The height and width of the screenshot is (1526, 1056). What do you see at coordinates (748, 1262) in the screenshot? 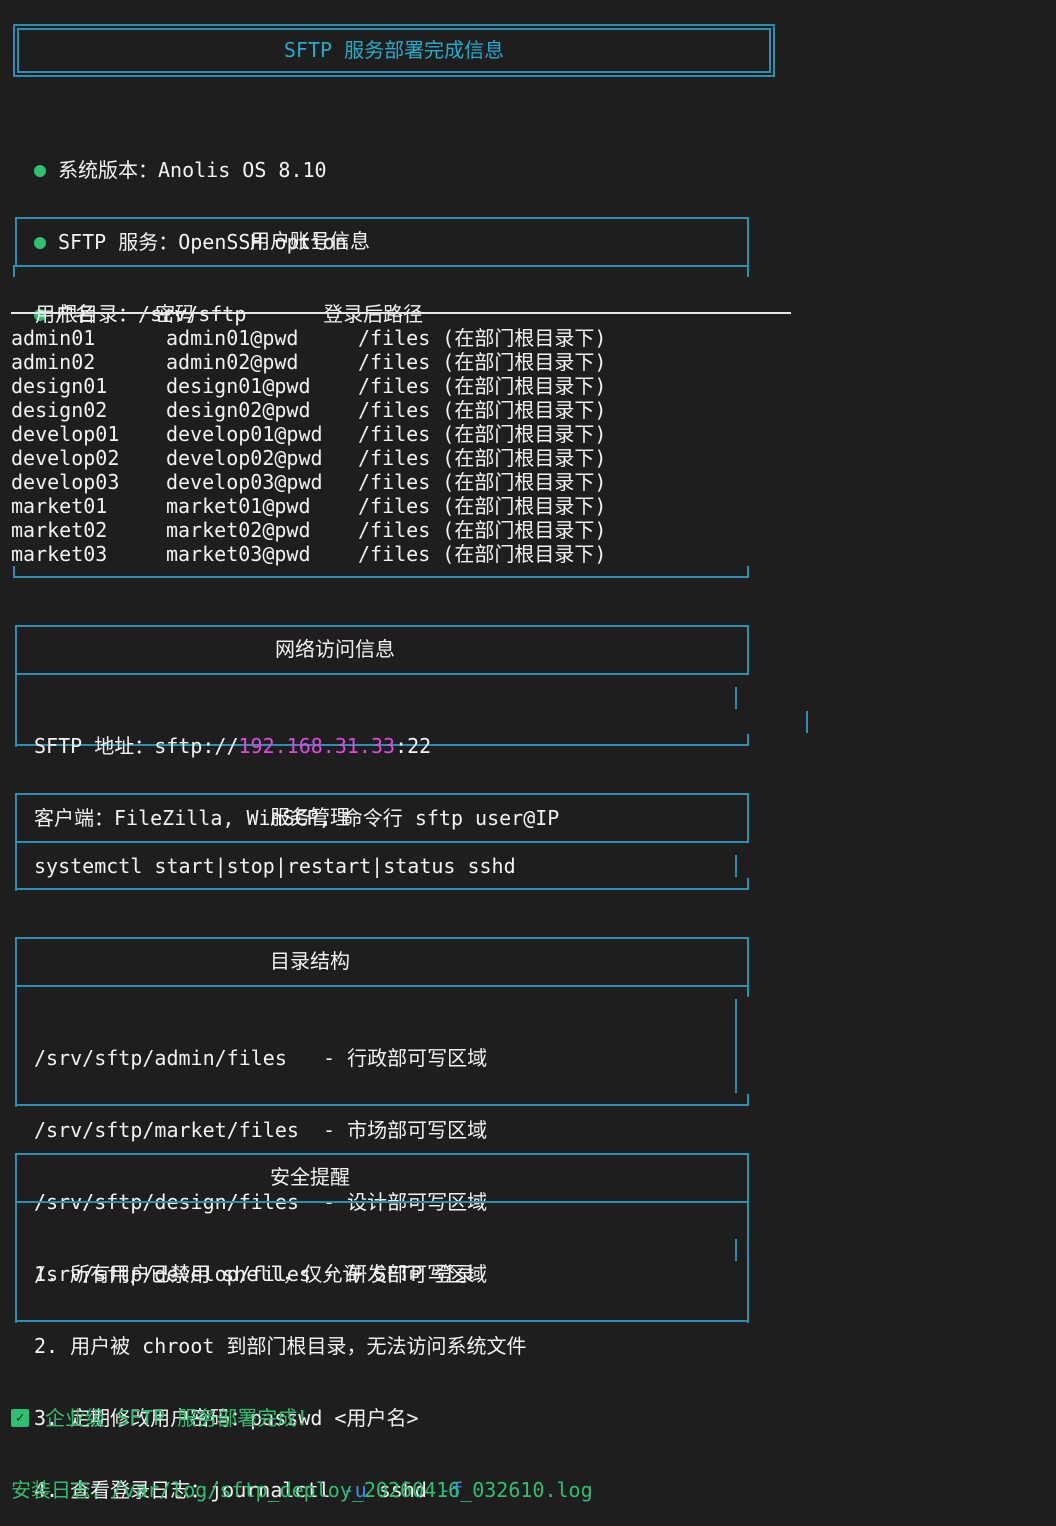
I see `security-right-bar` at bounding box center [748, 1262].